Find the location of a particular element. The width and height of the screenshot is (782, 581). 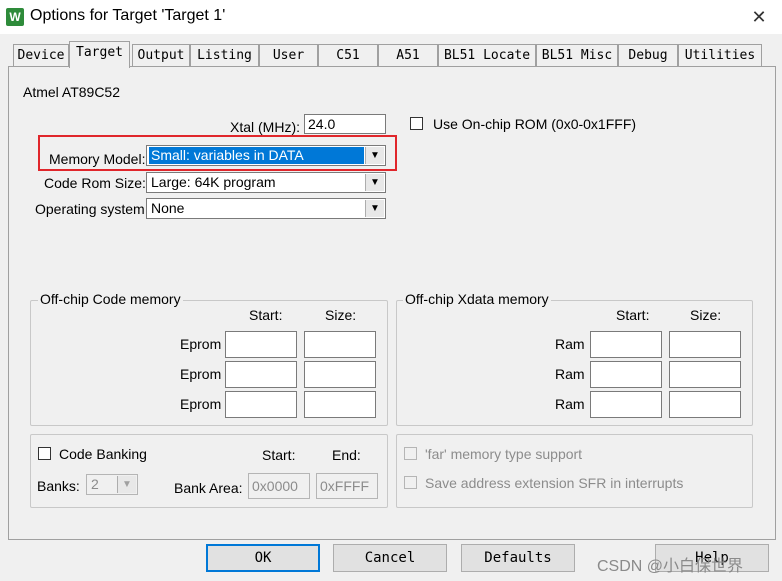

far-memory-checkbox is located at coordinates (410, 453).